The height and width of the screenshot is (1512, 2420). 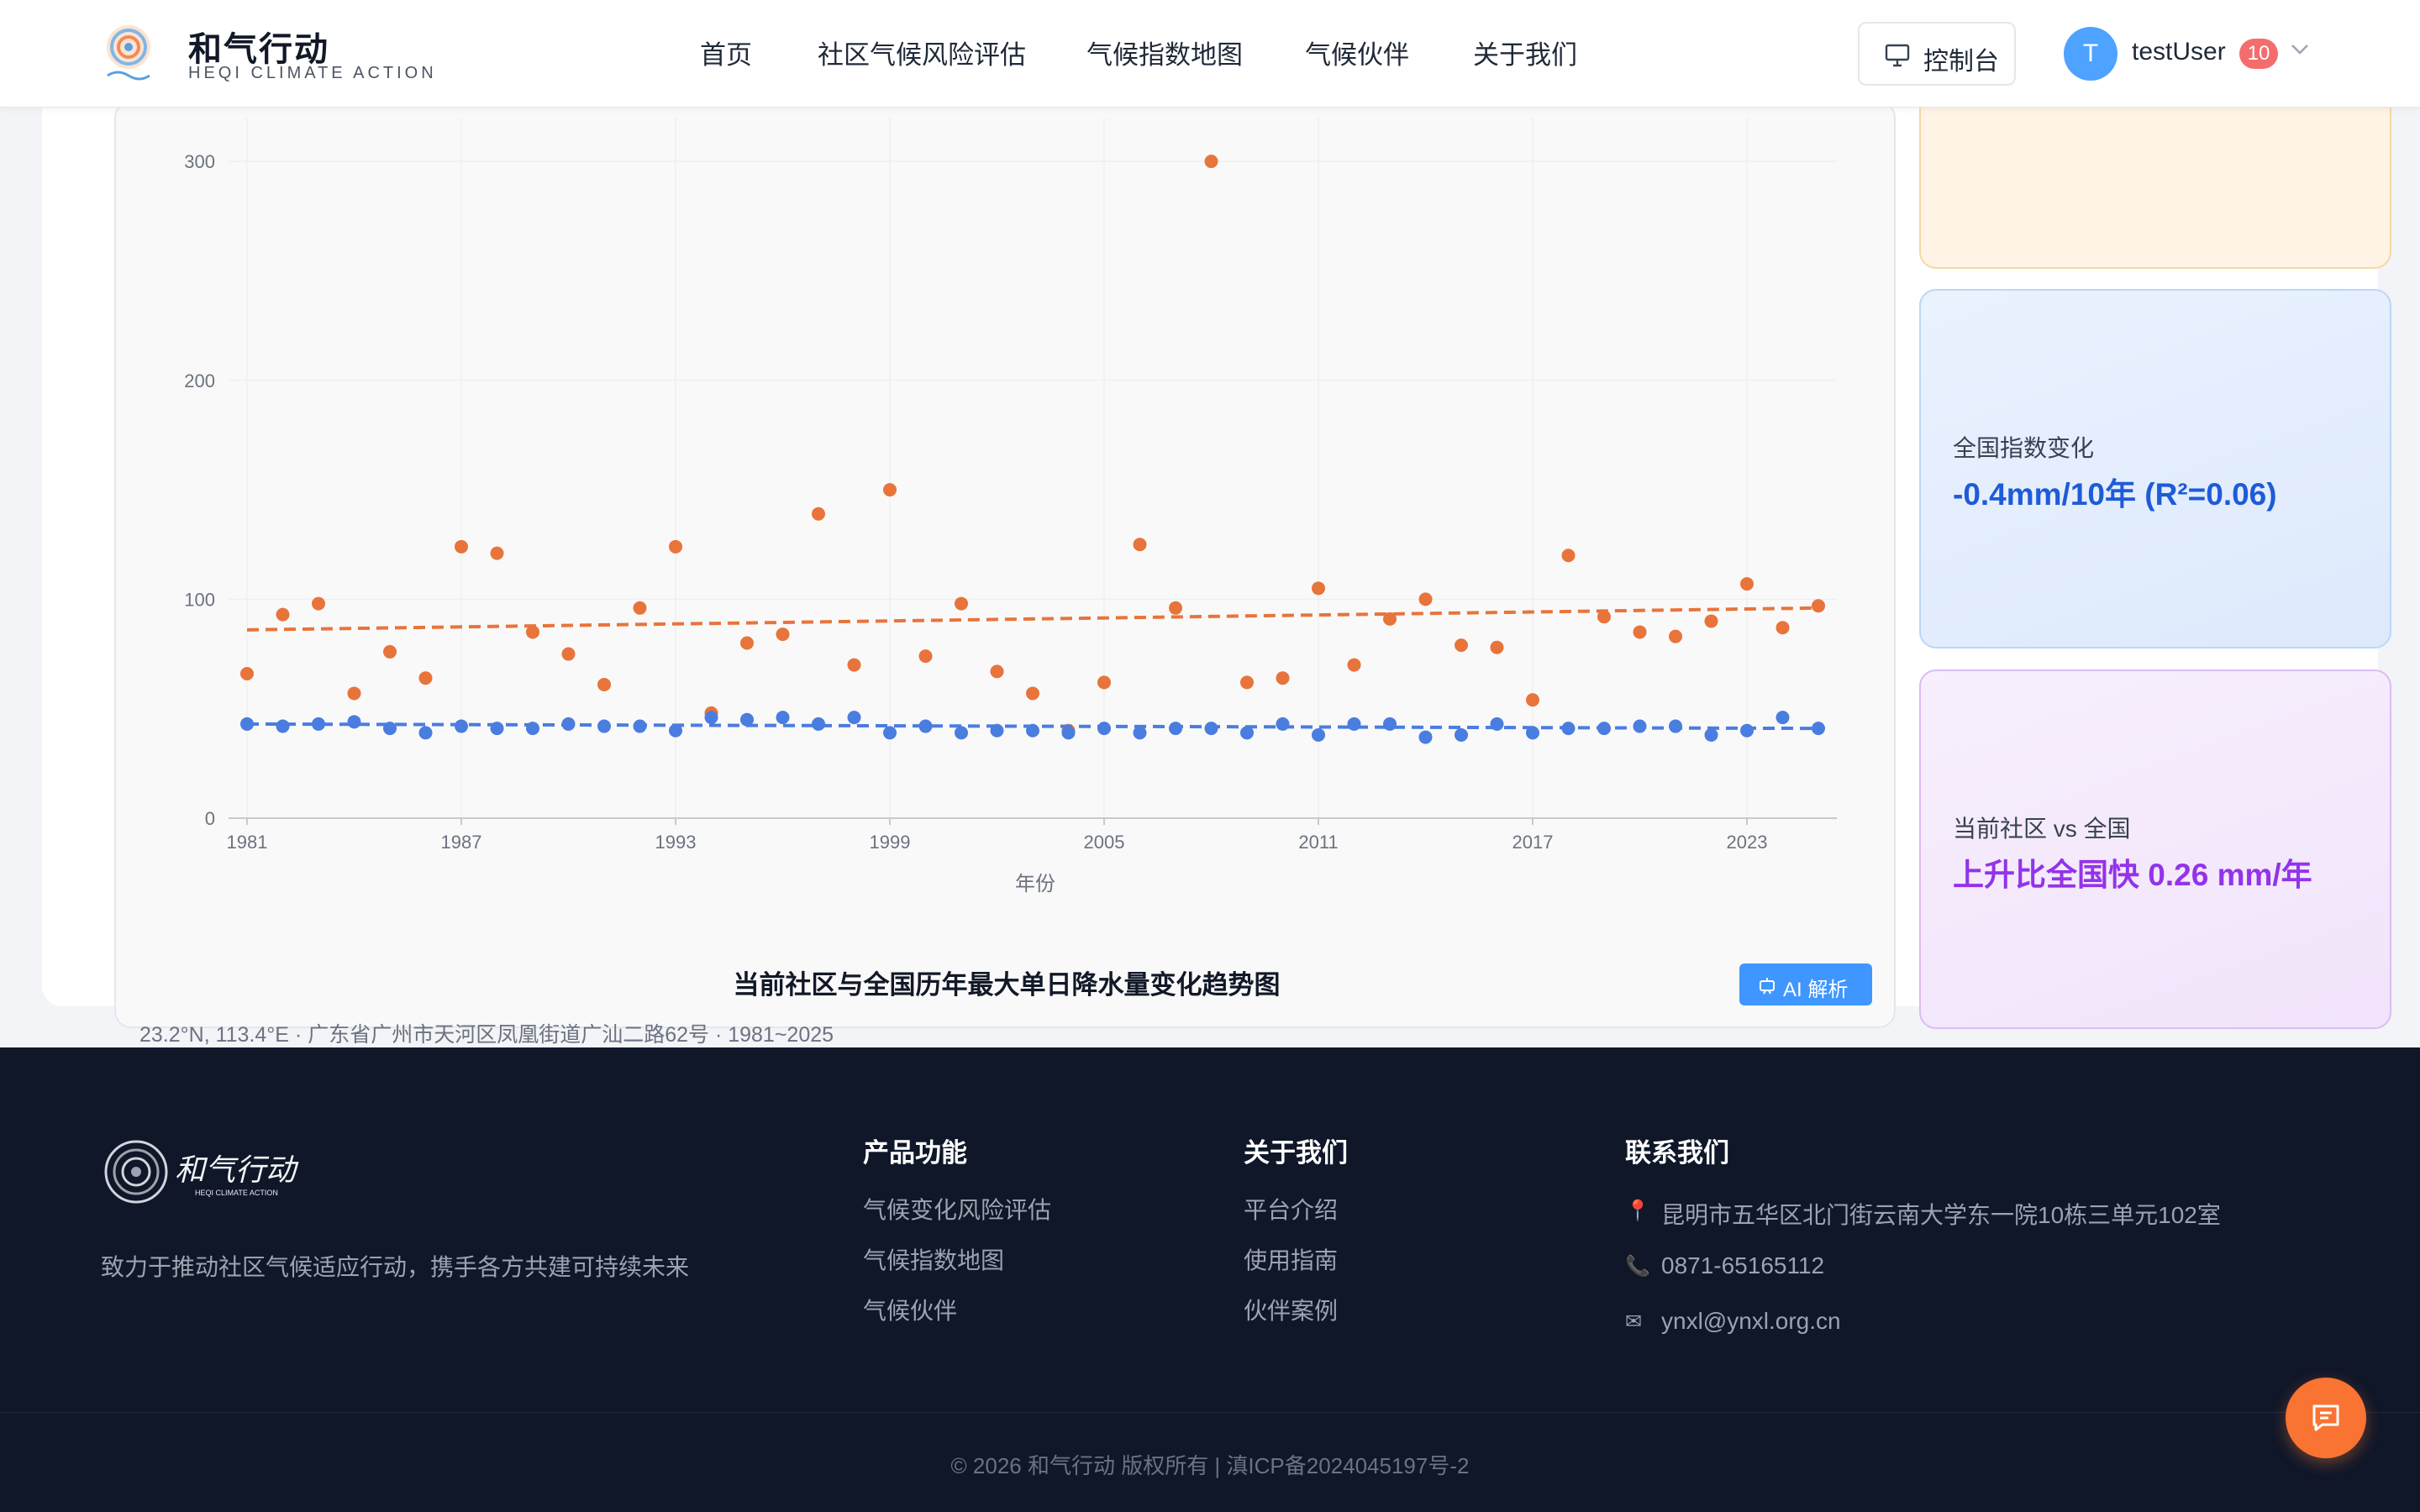 I want to click on chart-title: 当前社区与全国历年最大单日降水量变化趋势图, so click(x=1007, y=985).